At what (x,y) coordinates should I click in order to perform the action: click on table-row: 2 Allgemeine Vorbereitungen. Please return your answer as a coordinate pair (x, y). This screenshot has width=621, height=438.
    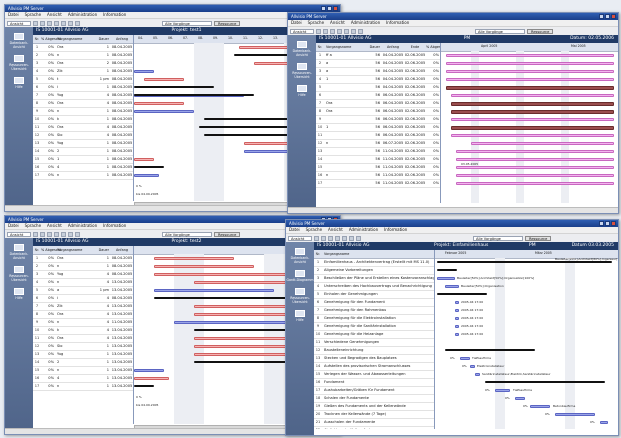
    Looking at the image, I should click on (374, 271).